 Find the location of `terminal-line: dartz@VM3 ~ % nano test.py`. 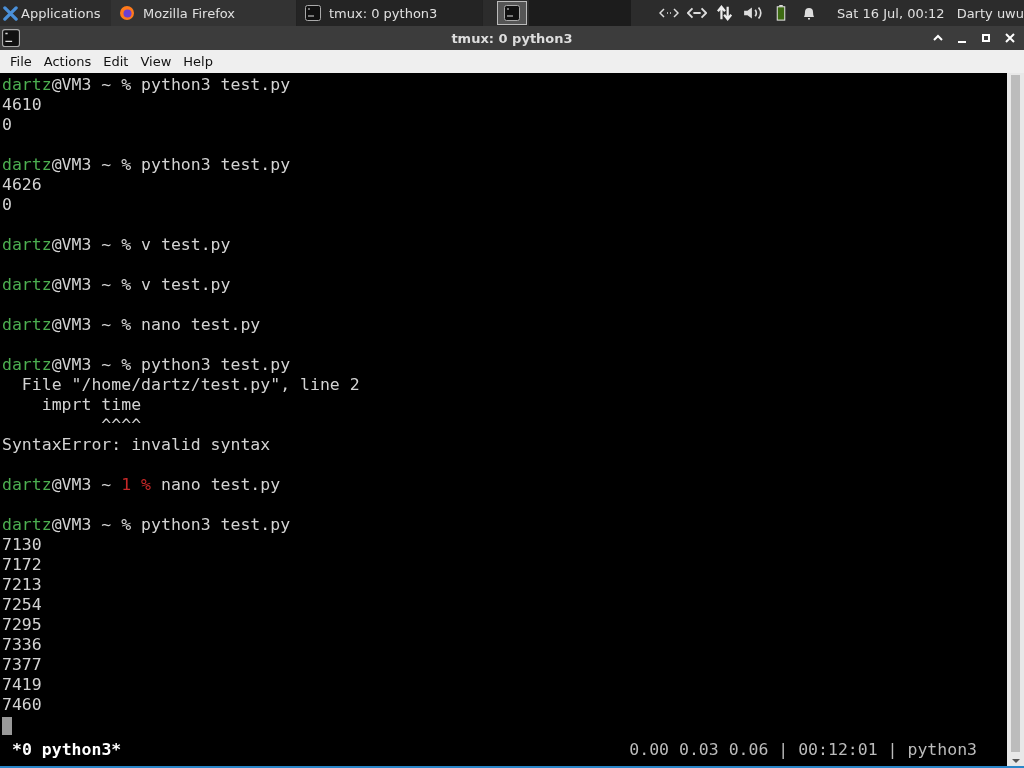

terminal-line: dartz@VM3 ~ % nano test.py is located at coordinates (132, 325).